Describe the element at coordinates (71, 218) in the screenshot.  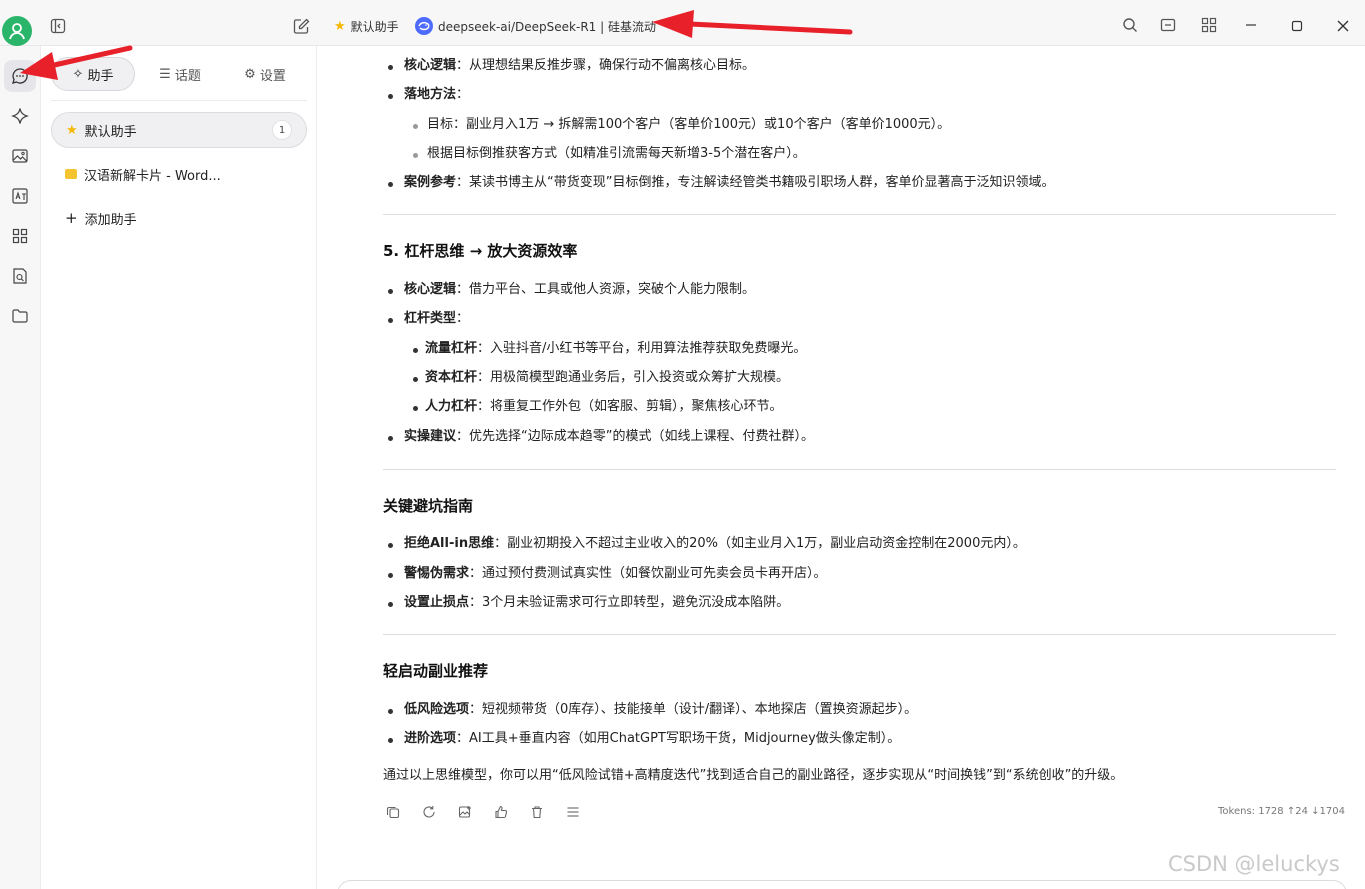
I see `plus-icon: +` at that location.